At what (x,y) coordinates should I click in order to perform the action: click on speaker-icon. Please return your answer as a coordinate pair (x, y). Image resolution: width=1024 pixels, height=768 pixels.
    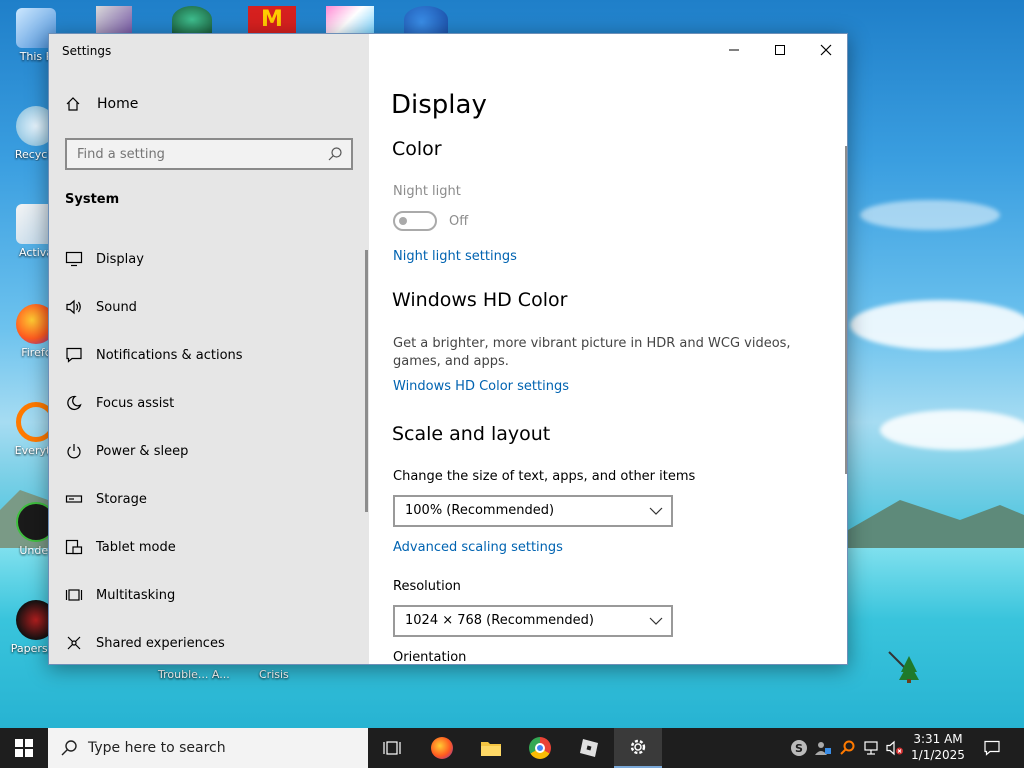
    Looking at the image, I should click on (74, 307).